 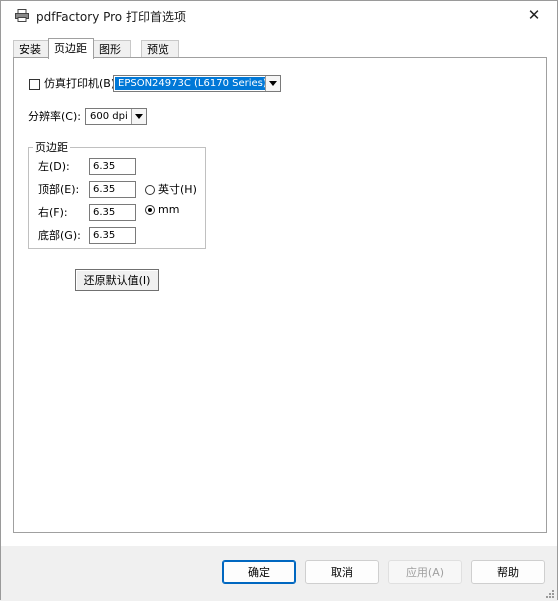 What do you see at coordinates (51, 147) in the screenshot?
I see `margins-group-title: 页边距` at bounding box center [51, 147].